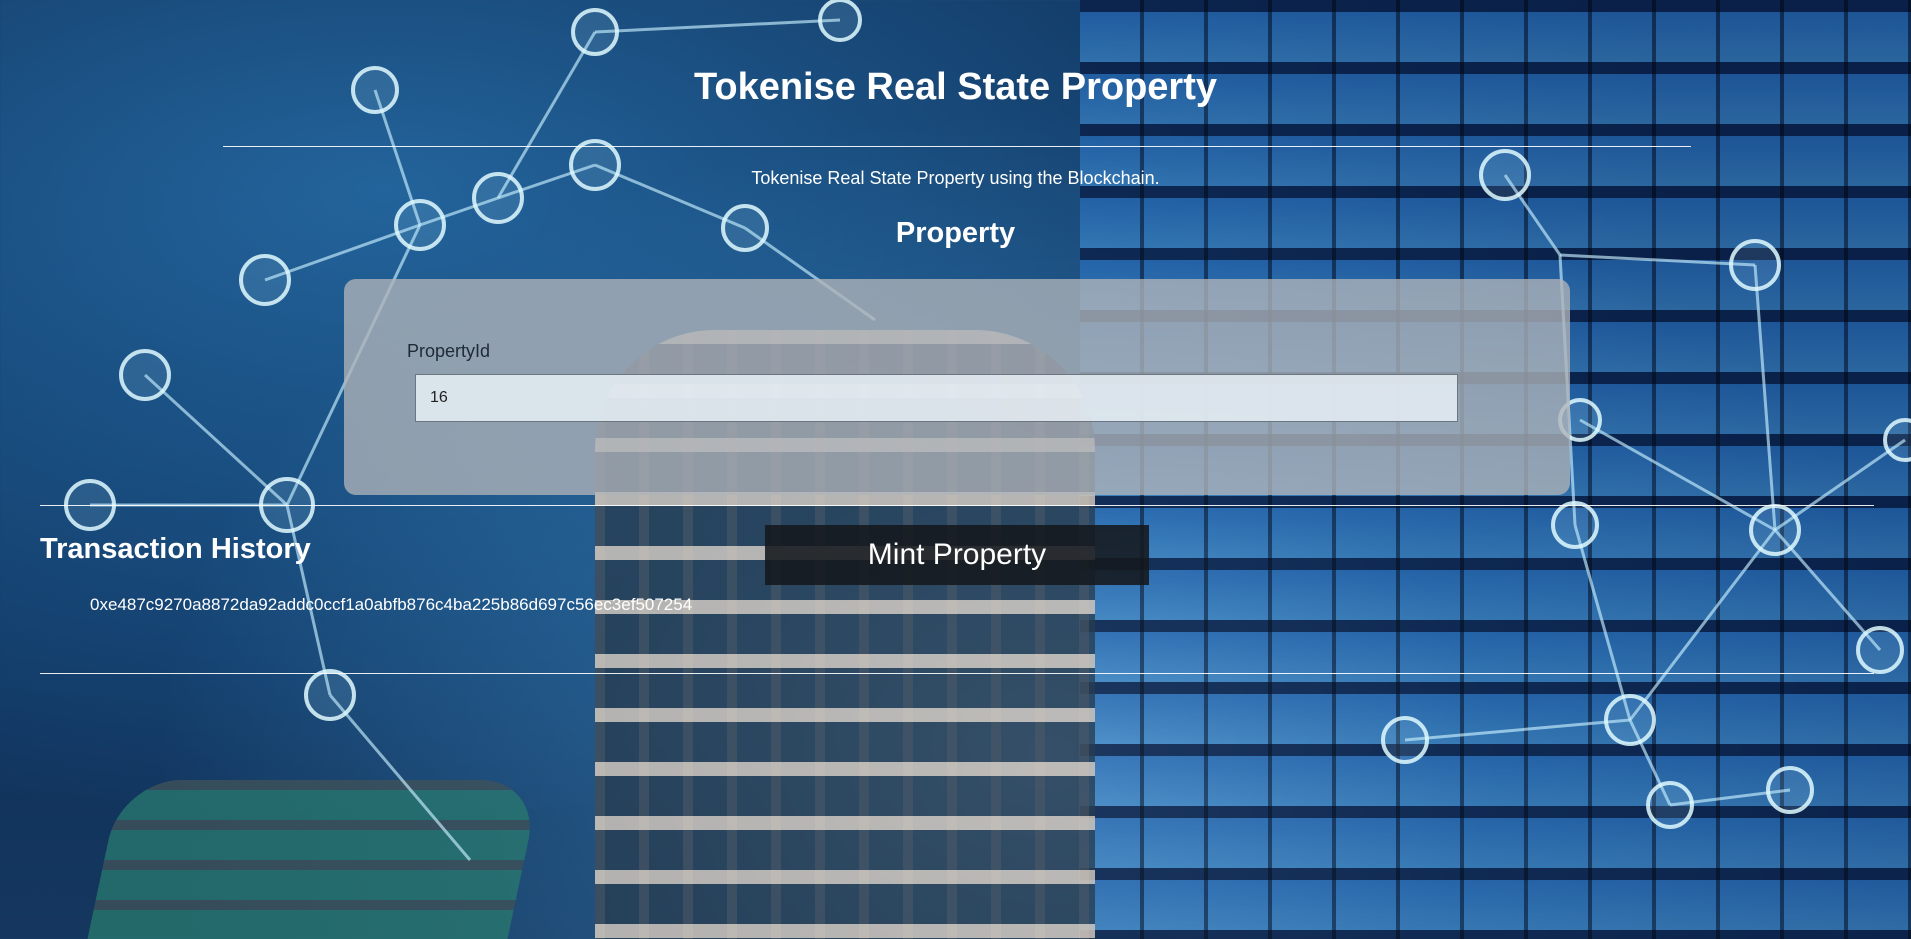  I want to click on history-divider, so click(957, 673).